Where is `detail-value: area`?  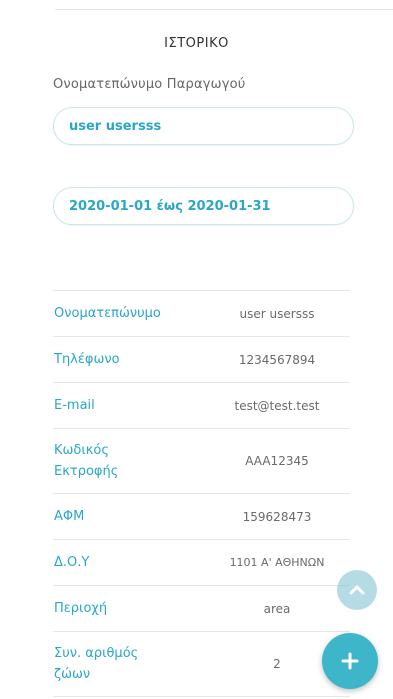
detail-value: area is located at coordinates (277, 608).